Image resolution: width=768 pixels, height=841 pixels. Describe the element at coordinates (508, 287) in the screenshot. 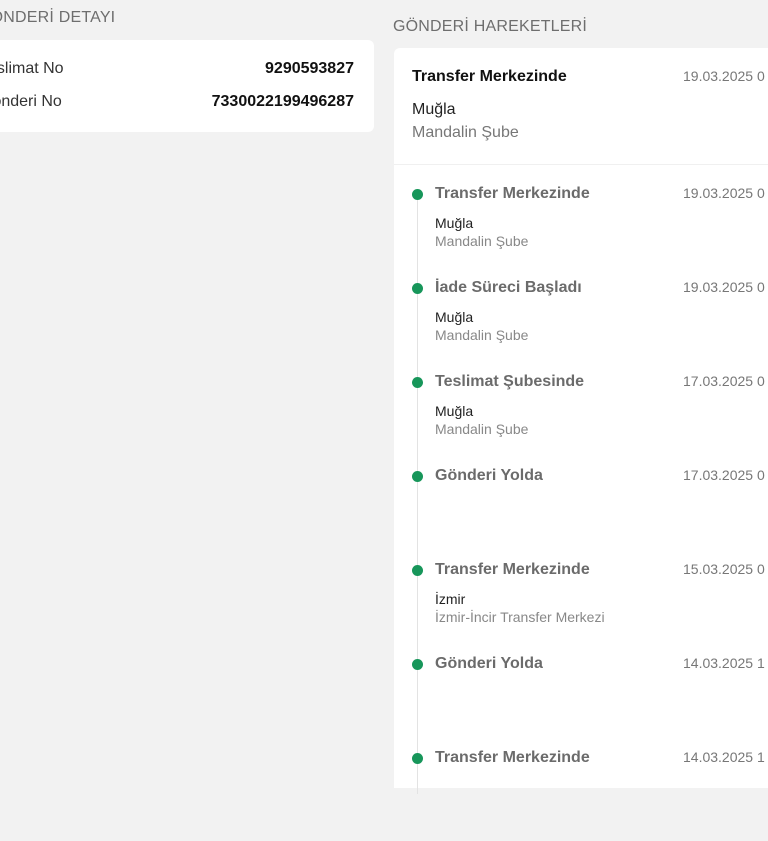

I see `timeline-status: İade Süreci Başladı` at that location.